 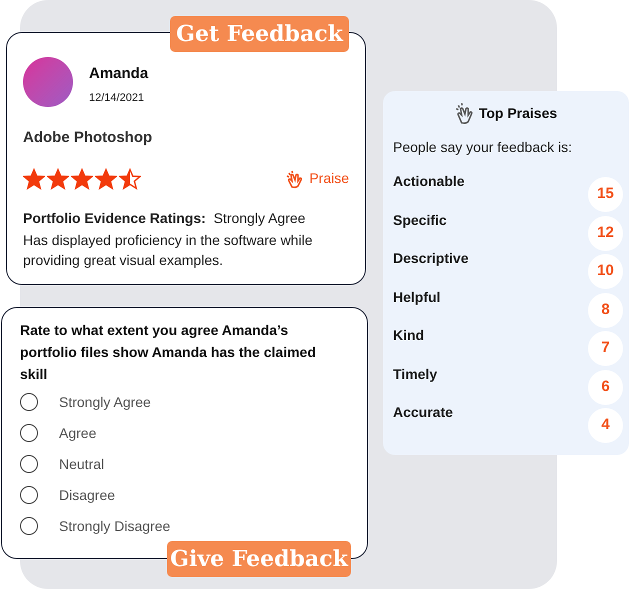 What do you see at coordinates (605, 310) in the screenshot?
I see `praise-count: 8` at bounding box center [605, 310].